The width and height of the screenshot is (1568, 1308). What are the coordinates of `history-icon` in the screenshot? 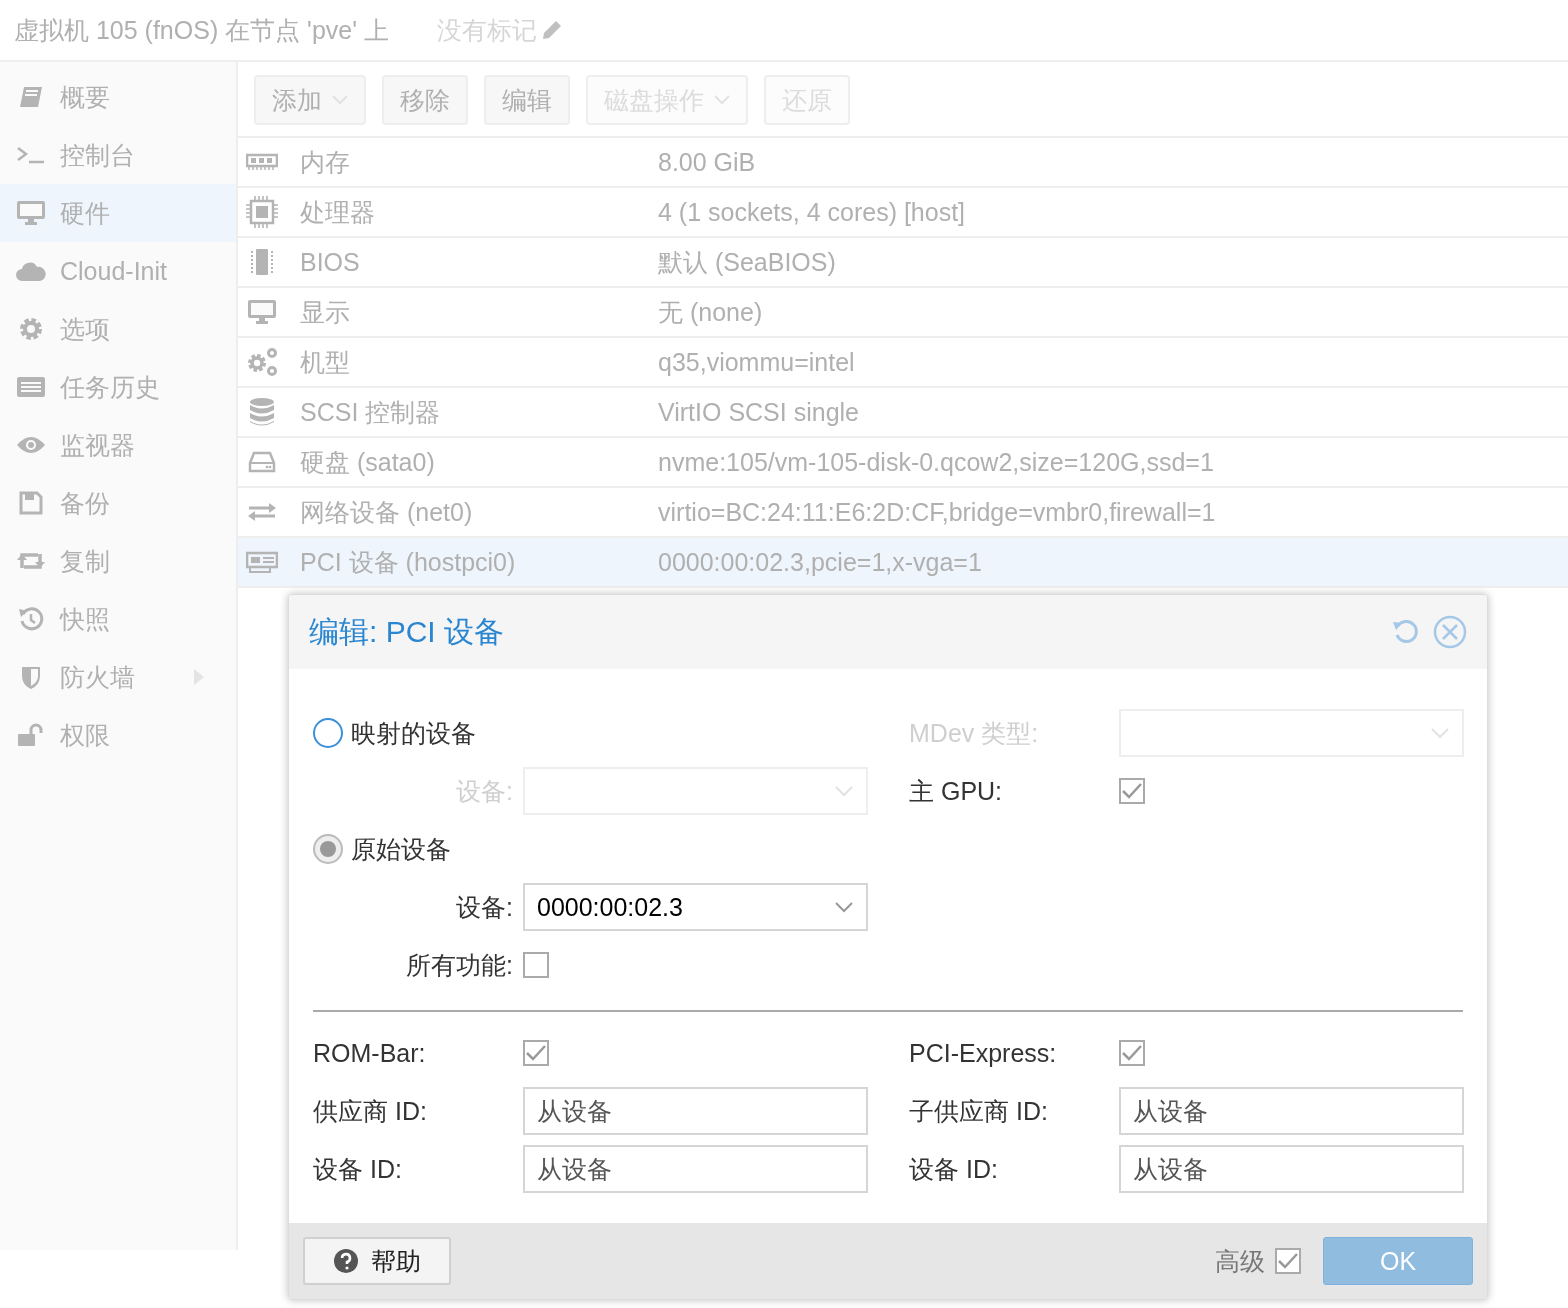 It's located at (31, 619).